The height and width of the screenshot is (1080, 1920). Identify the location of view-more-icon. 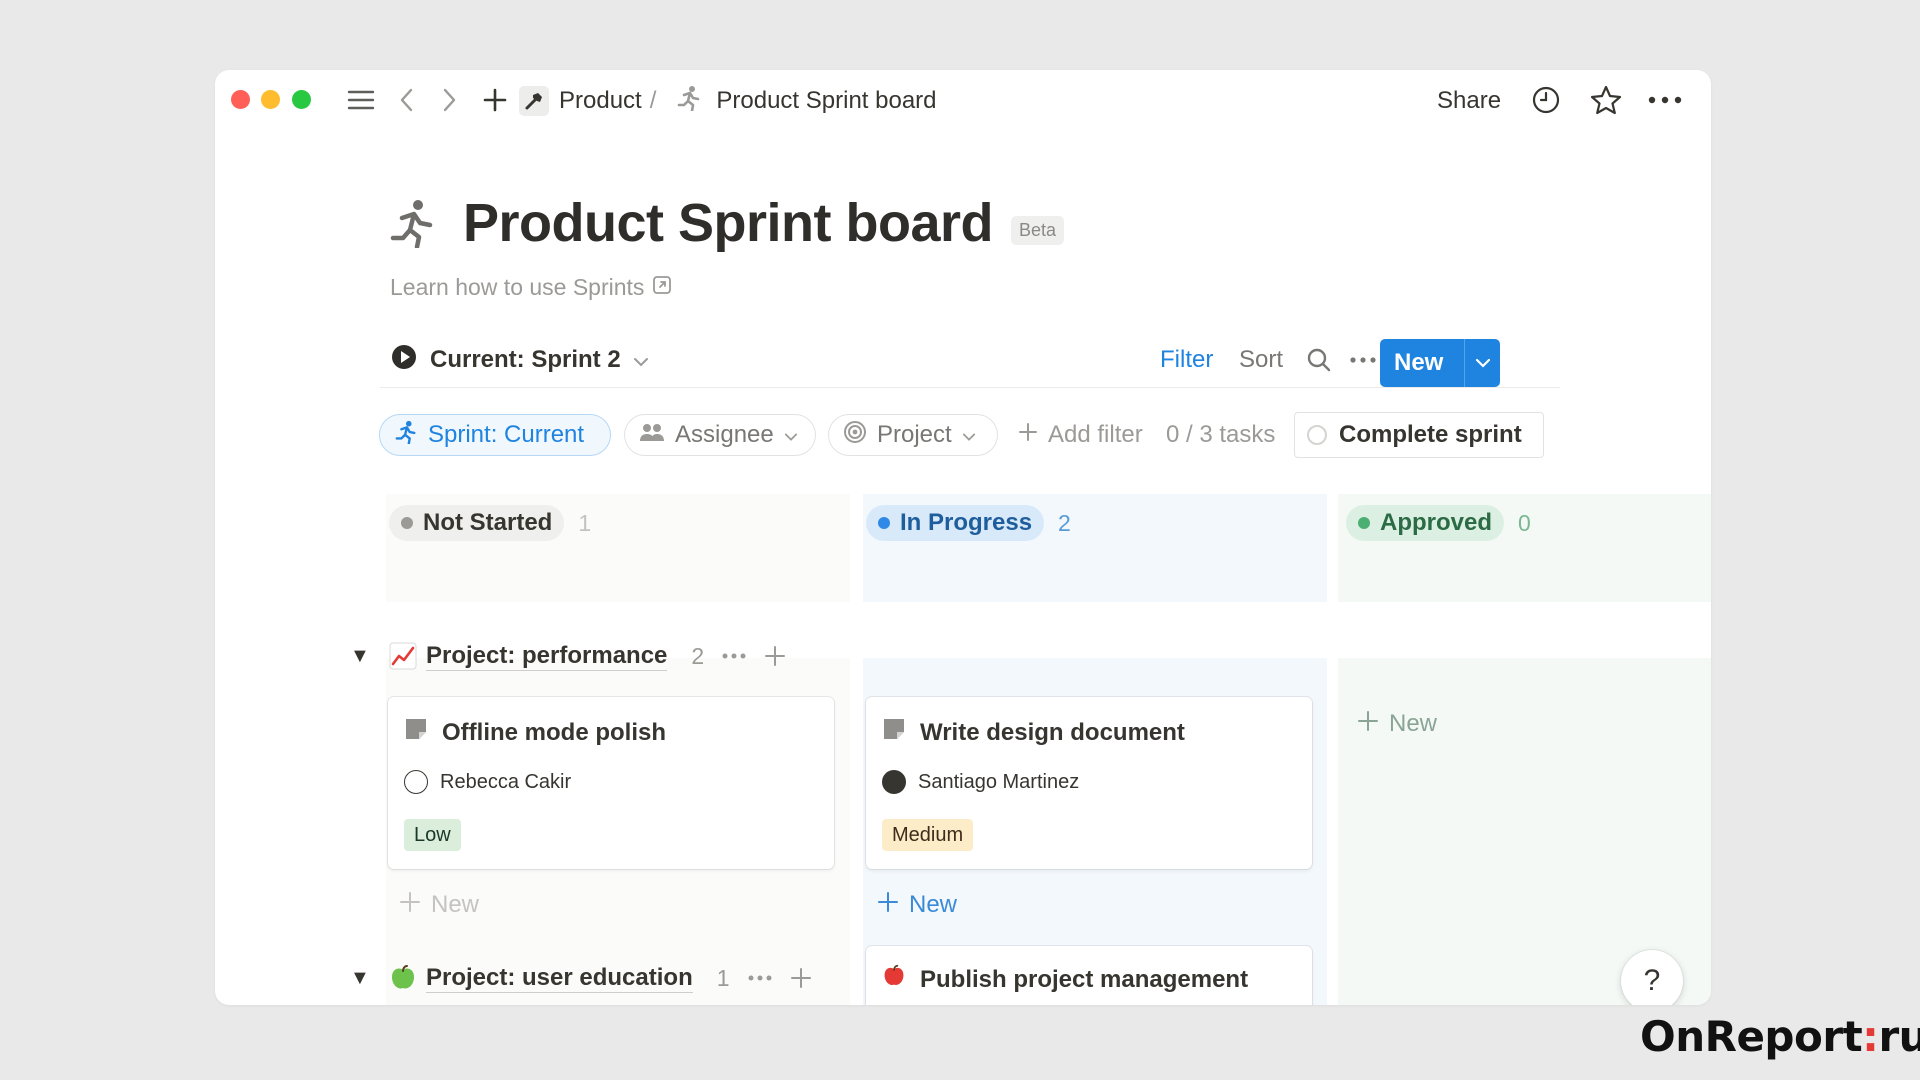
(1363, 360).